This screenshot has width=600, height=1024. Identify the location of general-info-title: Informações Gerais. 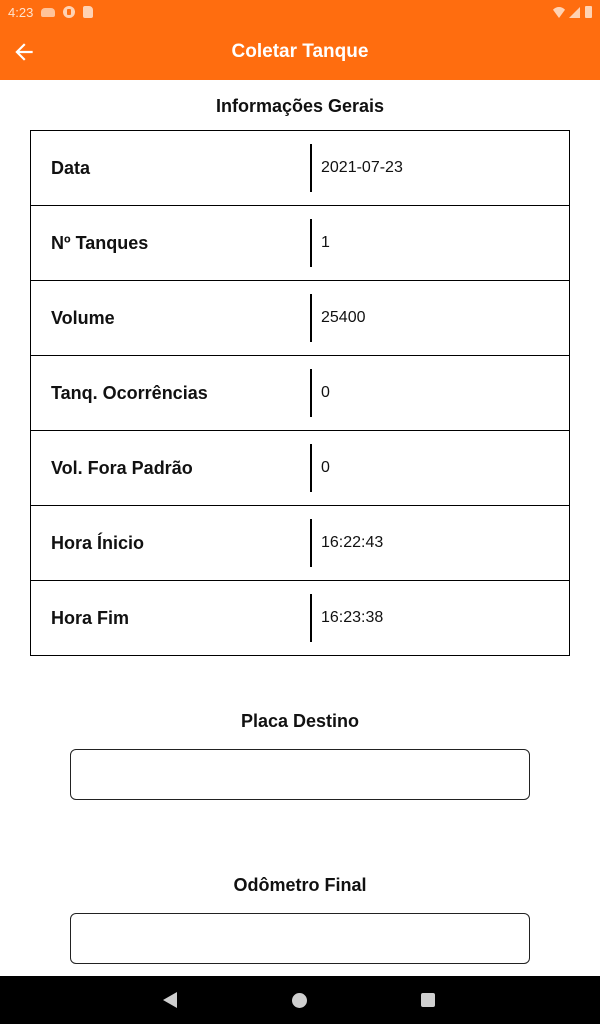
(300, 106).